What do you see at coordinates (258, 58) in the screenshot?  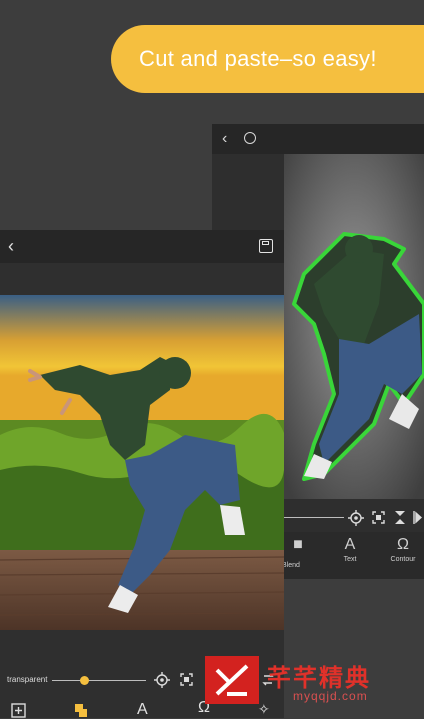 I see `banner-text: Cut and paste–so easy!` at bounding box center [258, 58].